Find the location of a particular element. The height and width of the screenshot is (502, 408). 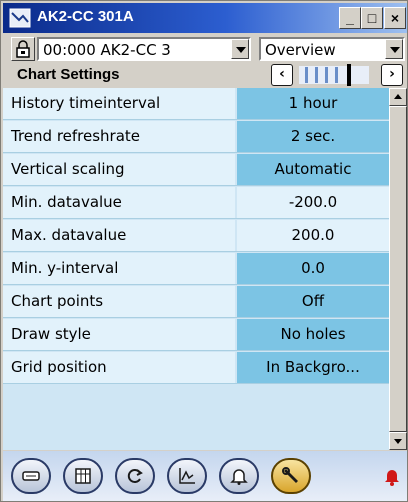

scroll-up-button is located at coordinates (398, 97).